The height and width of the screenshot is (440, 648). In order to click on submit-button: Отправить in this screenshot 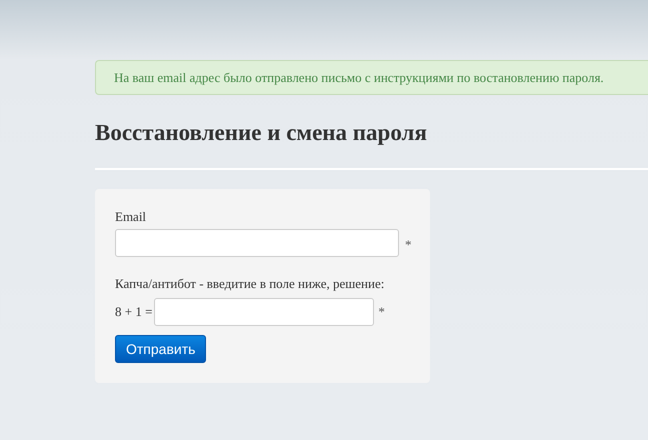, I will do `click(160, 349)`.